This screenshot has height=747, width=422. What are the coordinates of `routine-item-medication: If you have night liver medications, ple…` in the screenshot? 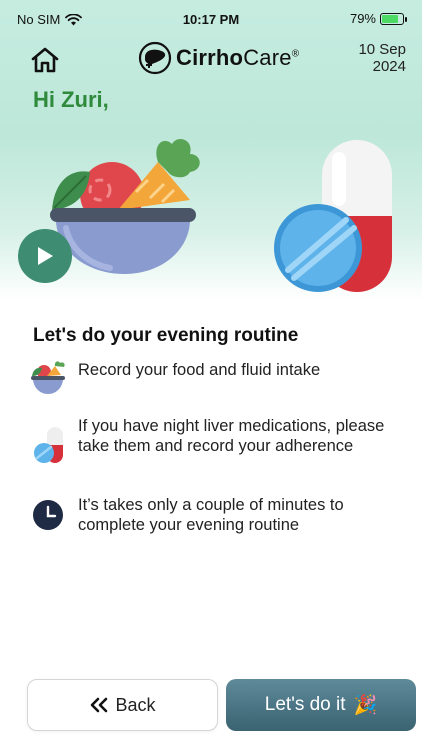 It's located at (218, 440).